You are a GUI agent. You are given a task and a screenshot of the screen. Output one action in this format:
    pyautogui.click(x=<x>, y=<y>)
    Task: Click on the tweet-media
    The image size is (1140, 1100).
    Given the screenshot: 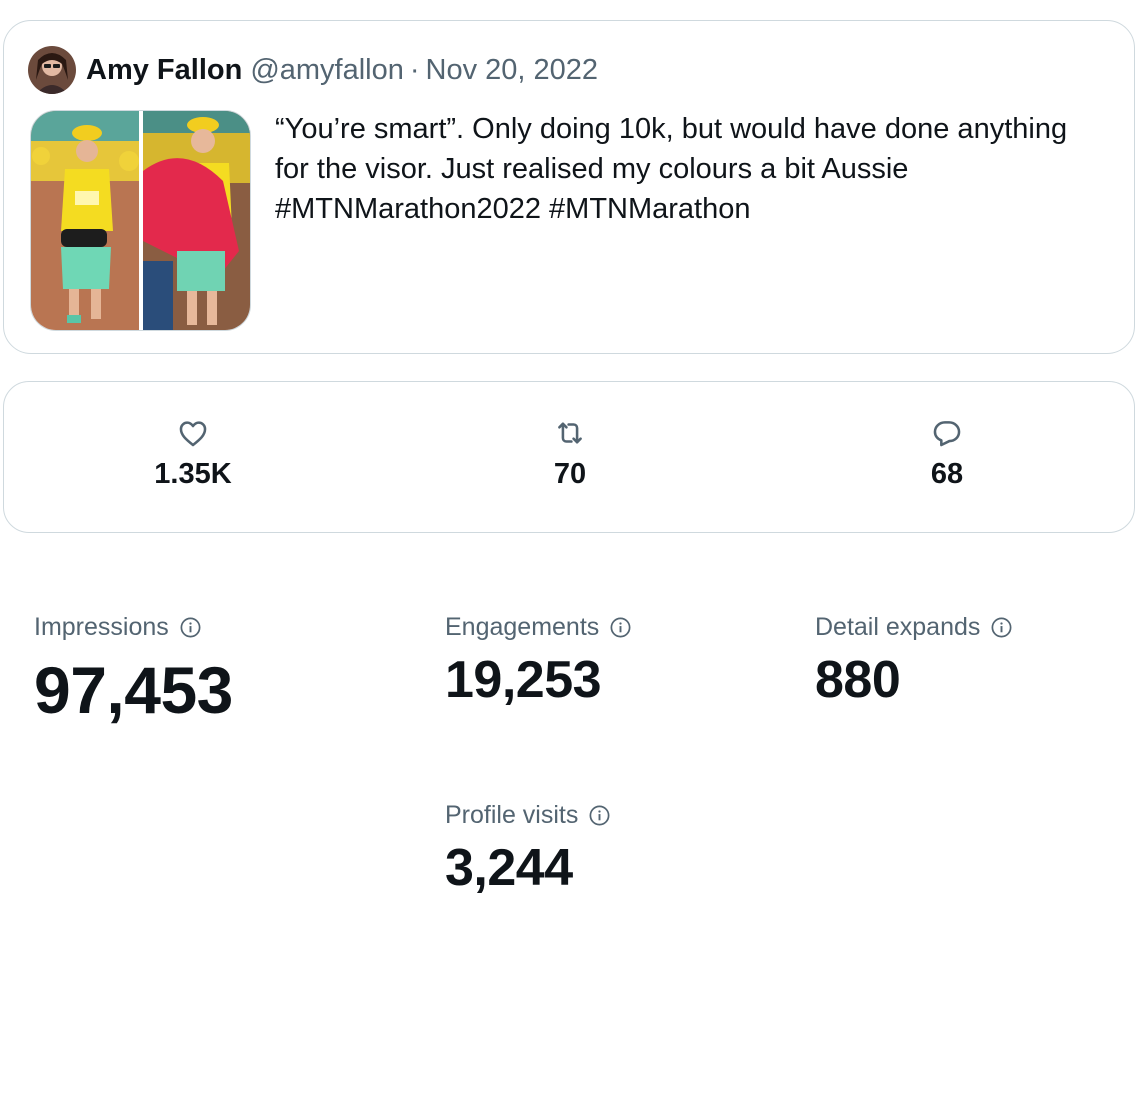 What is the action you would take?
    pyautogui.click(x=140, y=220)
    